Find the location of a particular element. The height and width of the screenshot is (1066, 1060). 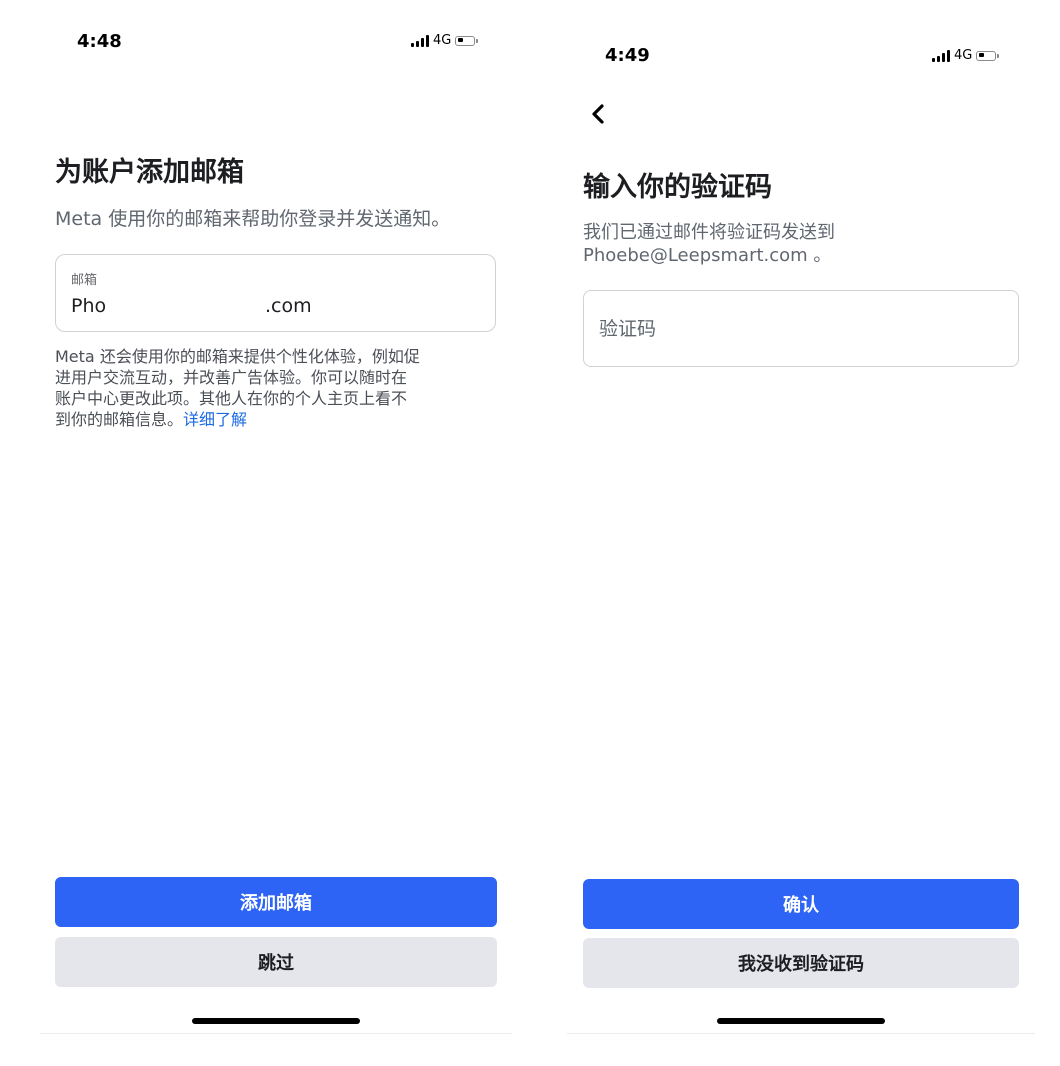

email-field-label: 邮箱 is located at coordinates (84, 280).